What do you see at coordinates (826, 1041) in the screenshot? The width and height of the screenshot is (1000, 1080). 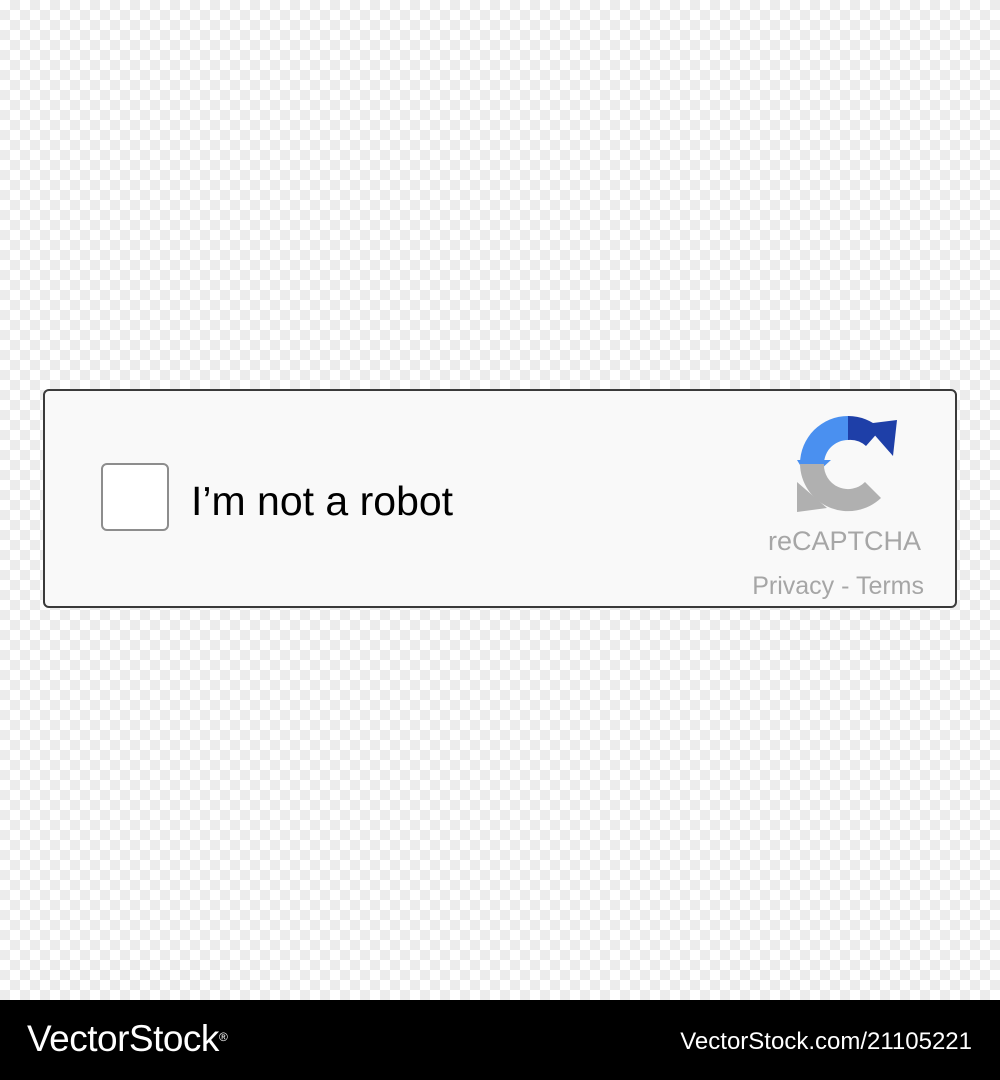 I see `vectorstock-image-url: VectorStock.com/21105221` at bounding box center [826, 1041].